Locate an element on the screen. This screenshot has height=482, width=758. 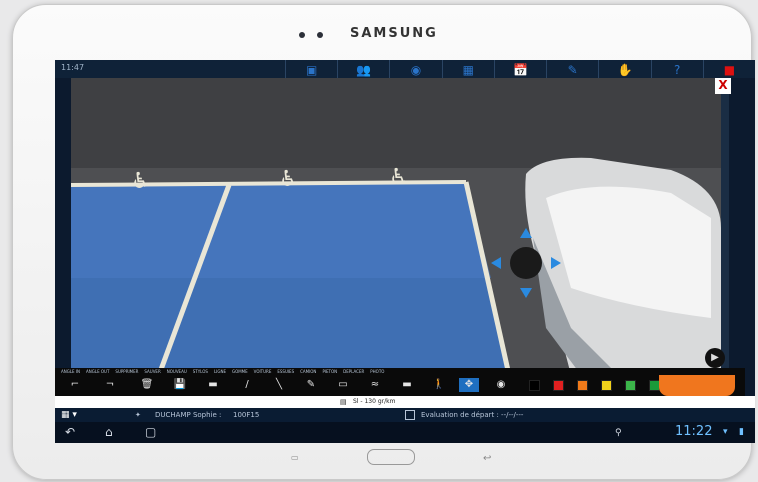
home-icon: ⌂ is located at coordinates (109, 432).